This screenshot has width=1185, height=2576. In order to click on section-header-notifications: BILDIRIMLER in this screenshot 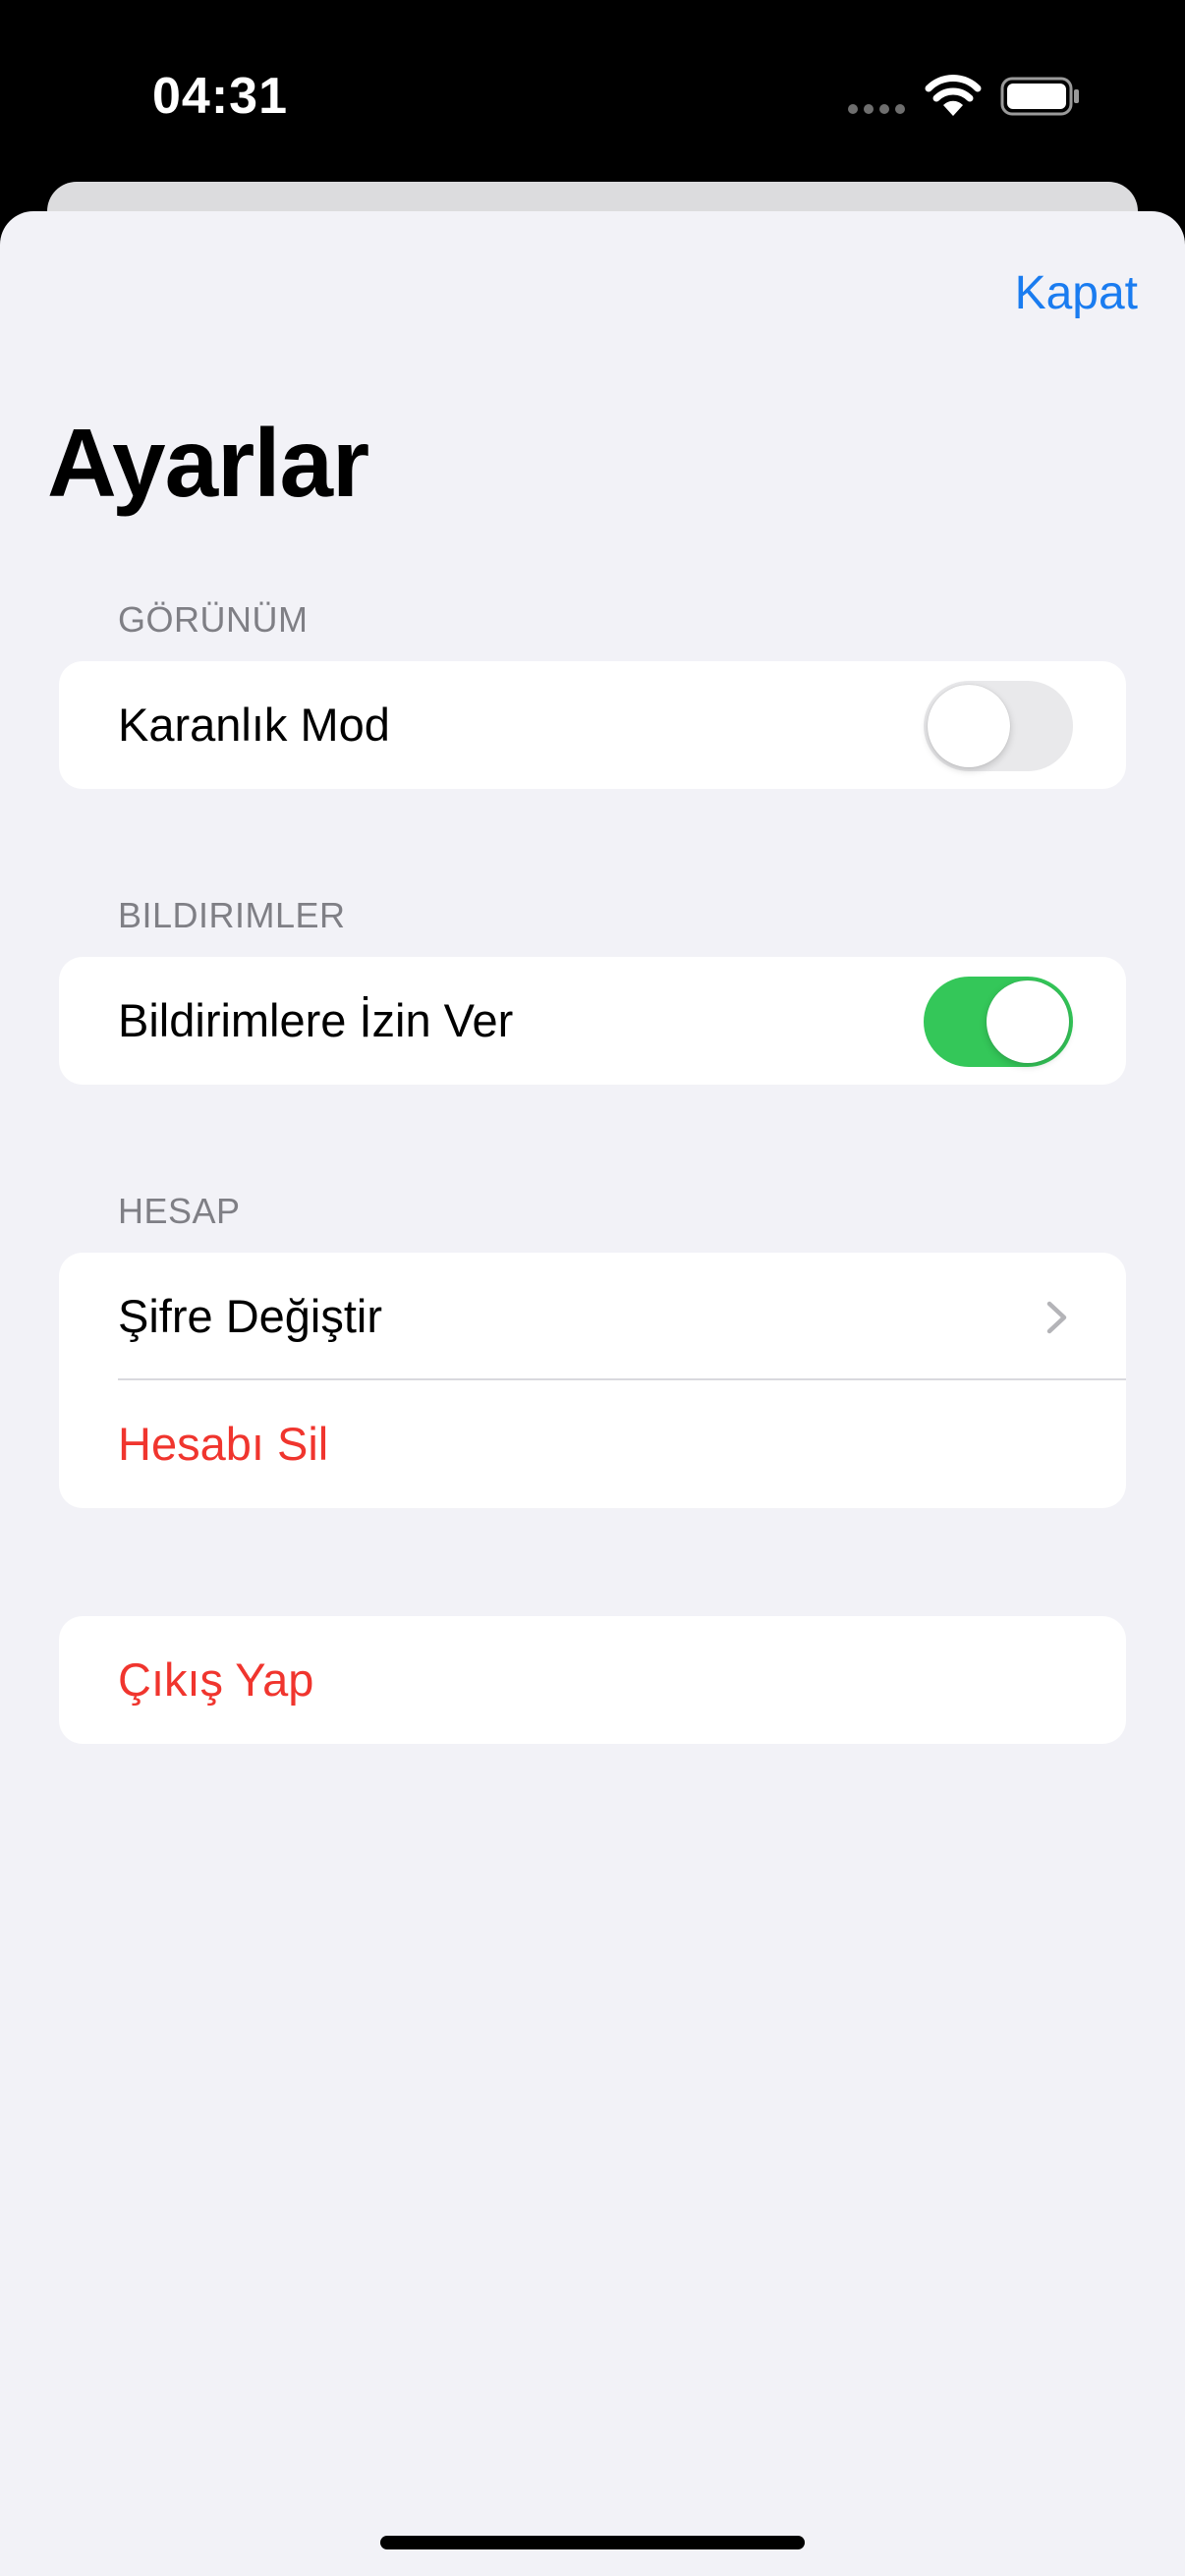, I will do `click(232, 915)`.